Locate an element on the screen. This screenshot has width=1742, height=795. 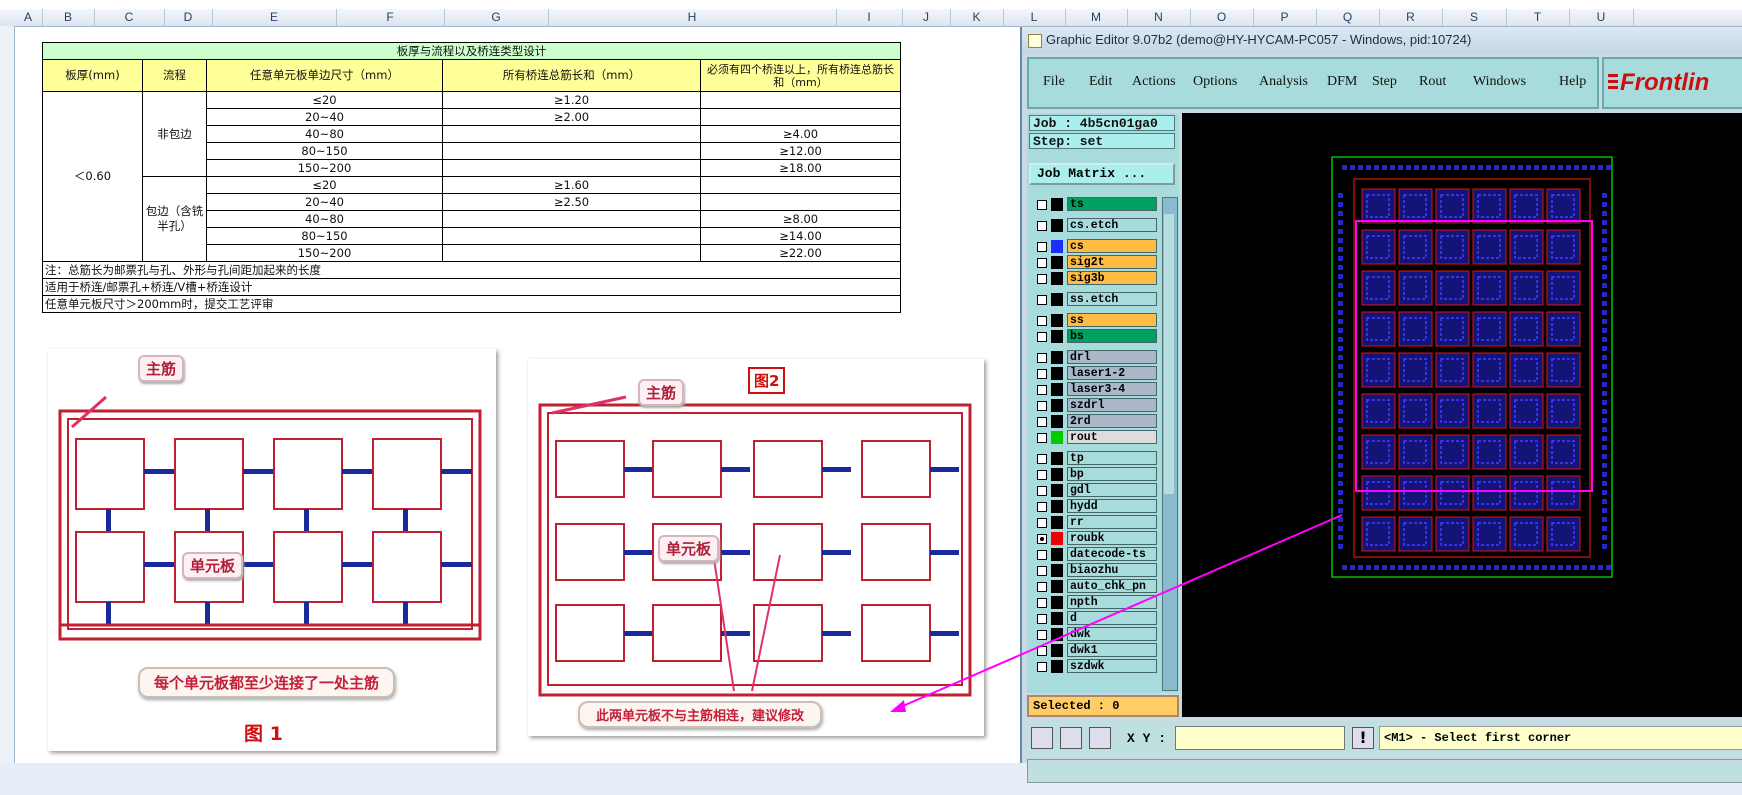
layer-name: rr is located at coordinates (1112, 522).